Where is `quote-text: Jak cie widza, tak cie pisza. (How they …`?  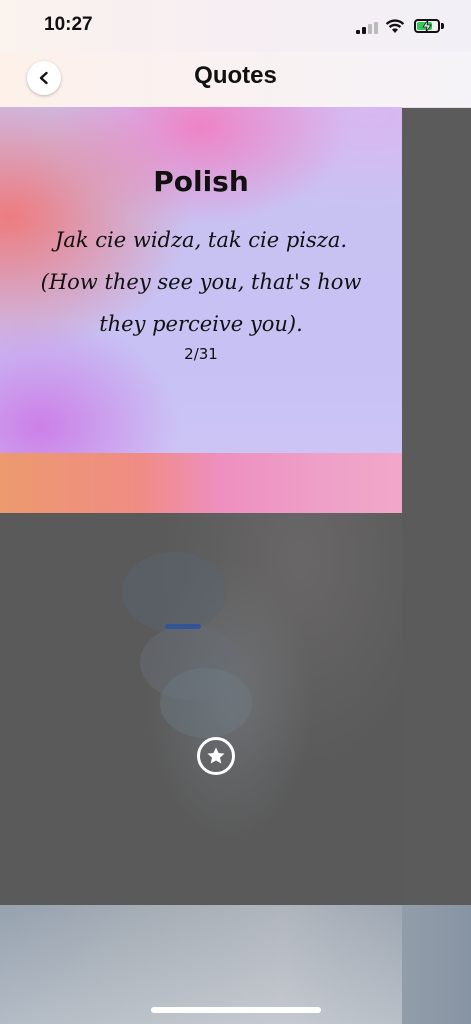
quote-text: Jak cie widza, tak cie pisza. (How they … is located at coordinates (201, 282).